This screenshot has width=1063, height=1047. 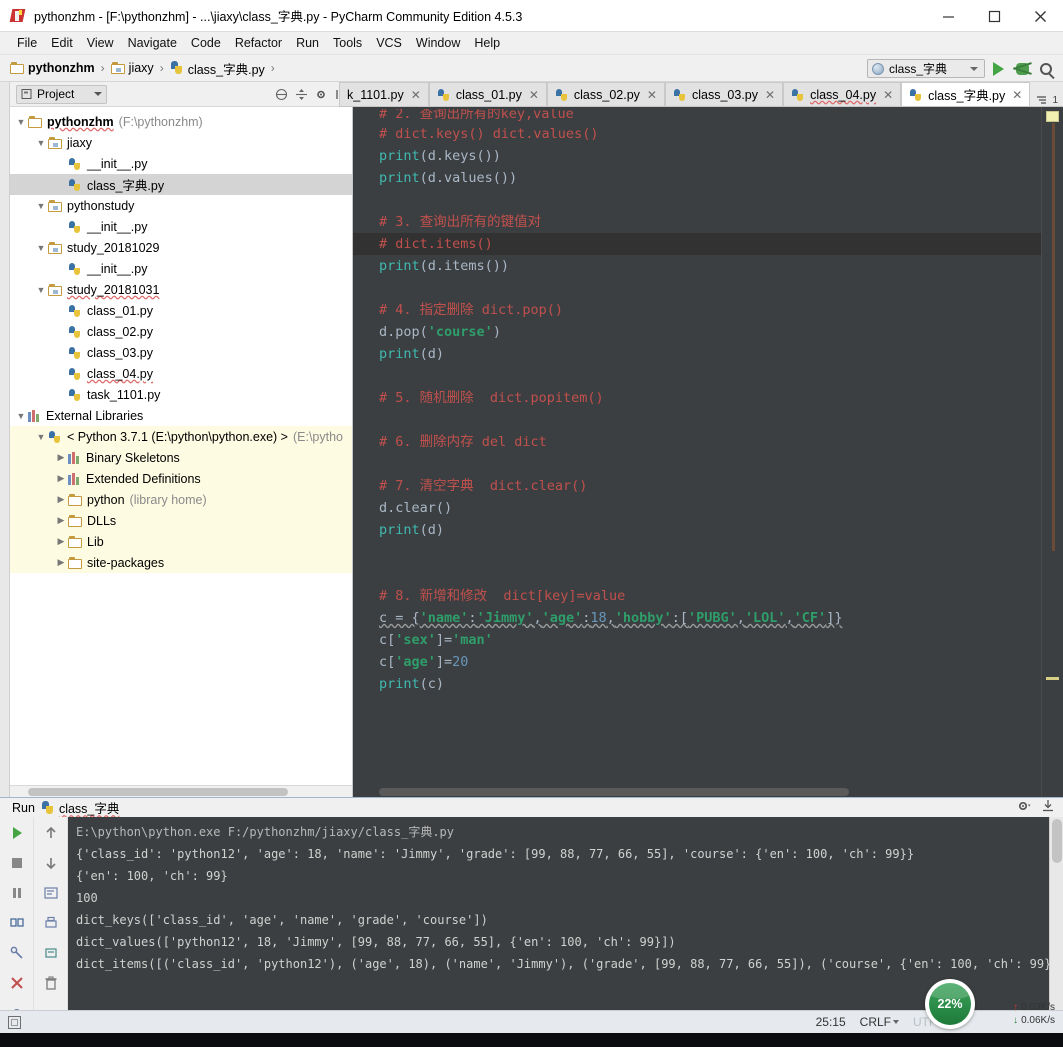 What do you see at coordinates (321, 94) in the screenshot?
I see `settings-icon` at bounding box center [321, 94].